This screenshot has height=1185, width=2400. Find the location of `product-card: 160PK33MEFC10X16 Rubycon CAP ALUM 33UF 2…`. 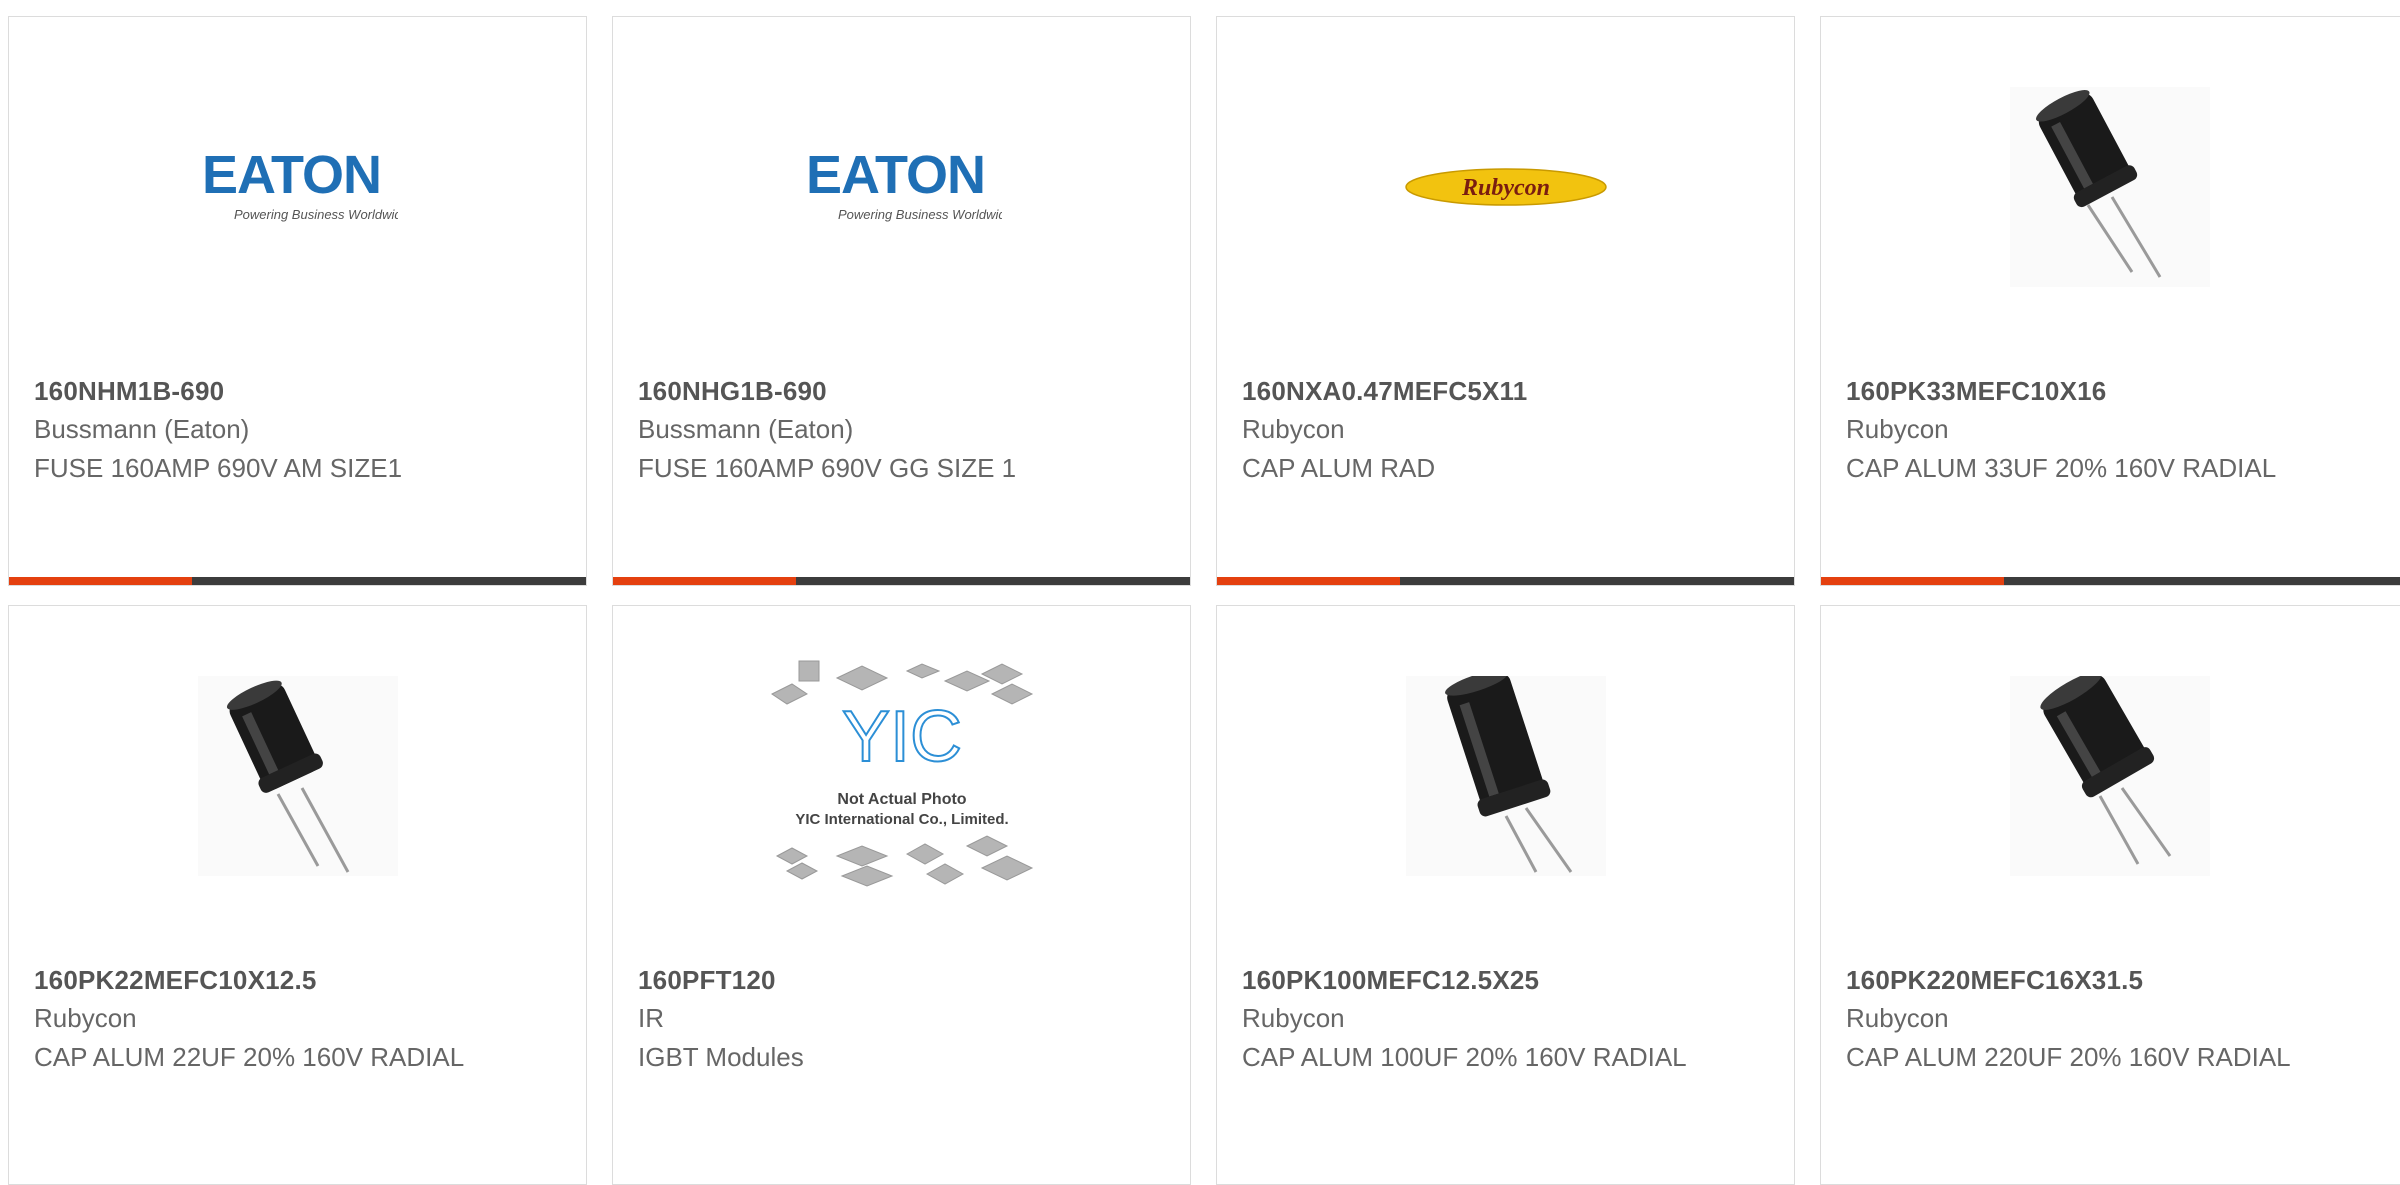

product-card: 160PK33MEFC10X16 Rubycon CAP ALUM 33UF 2… is located at coordinates (2110, 301).